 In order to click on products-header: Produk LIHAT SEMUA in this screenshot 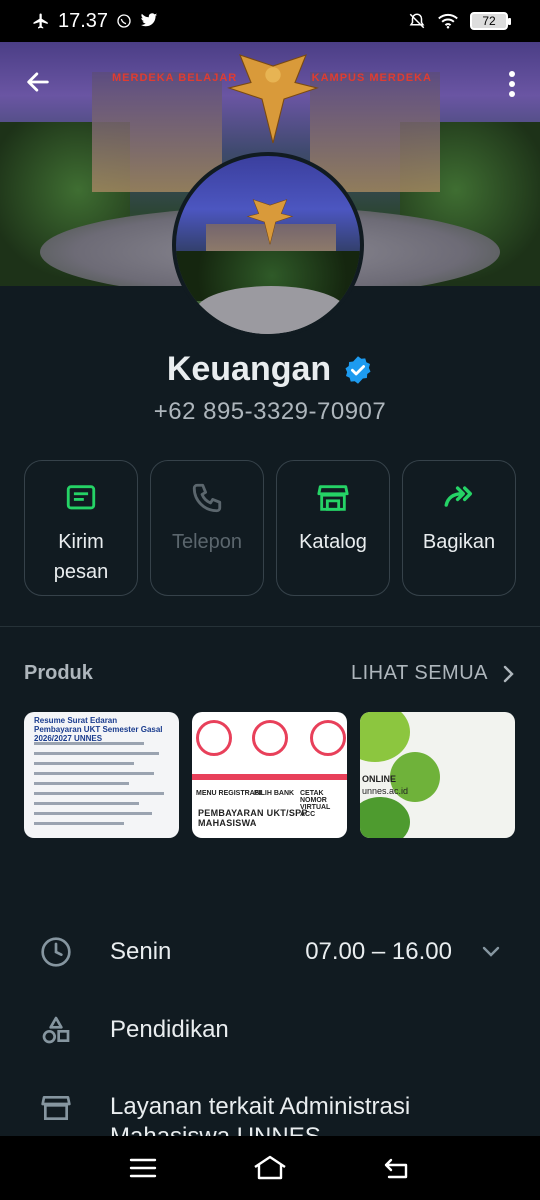, I will do `click(270, 673)`.